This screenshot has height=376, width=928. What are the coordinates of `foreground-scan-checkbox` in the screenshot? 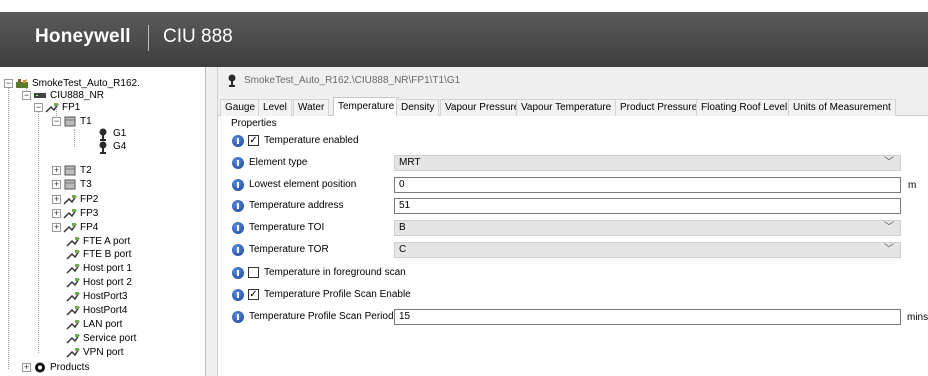 It's located at (253, 272).